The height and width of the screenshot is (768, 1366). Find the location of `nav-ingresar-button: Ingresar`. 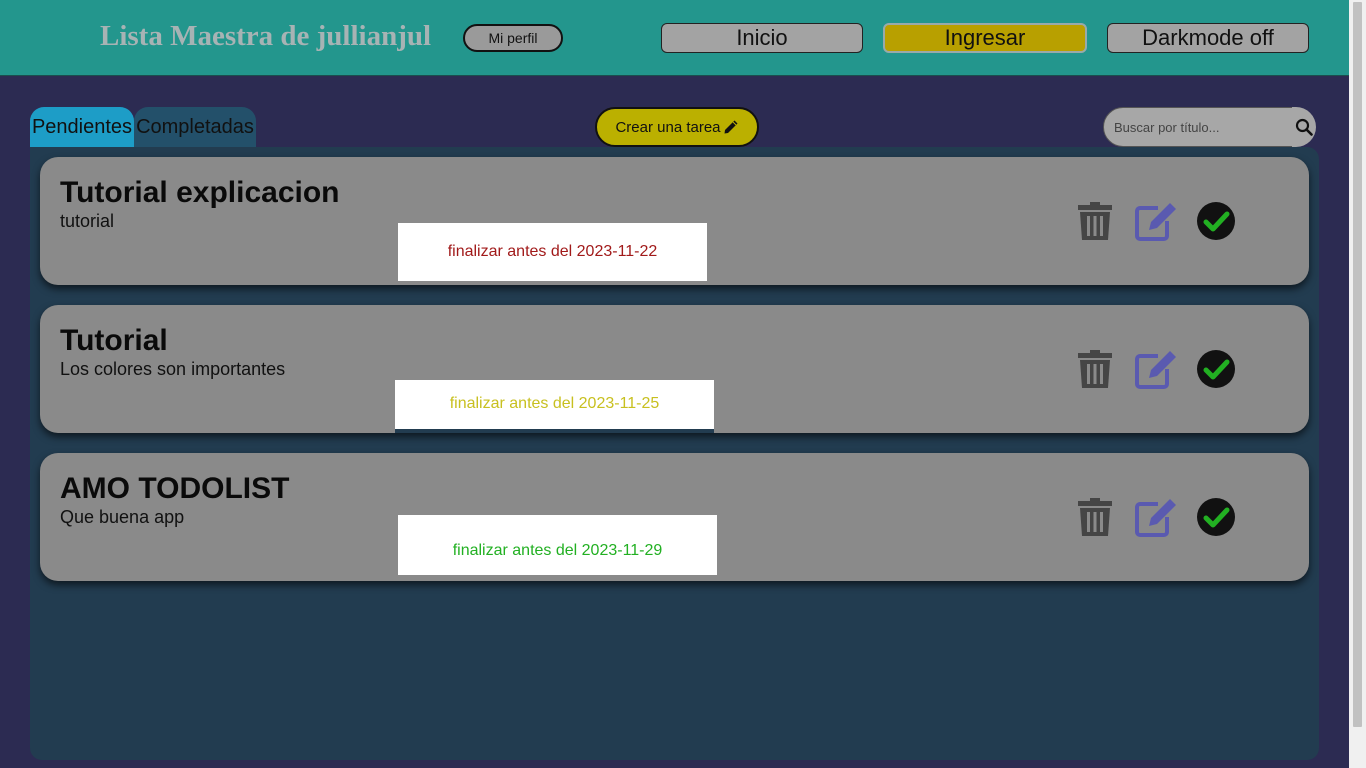

nav-ingresar-button: Ingresar is located at coordinates (985, 38).